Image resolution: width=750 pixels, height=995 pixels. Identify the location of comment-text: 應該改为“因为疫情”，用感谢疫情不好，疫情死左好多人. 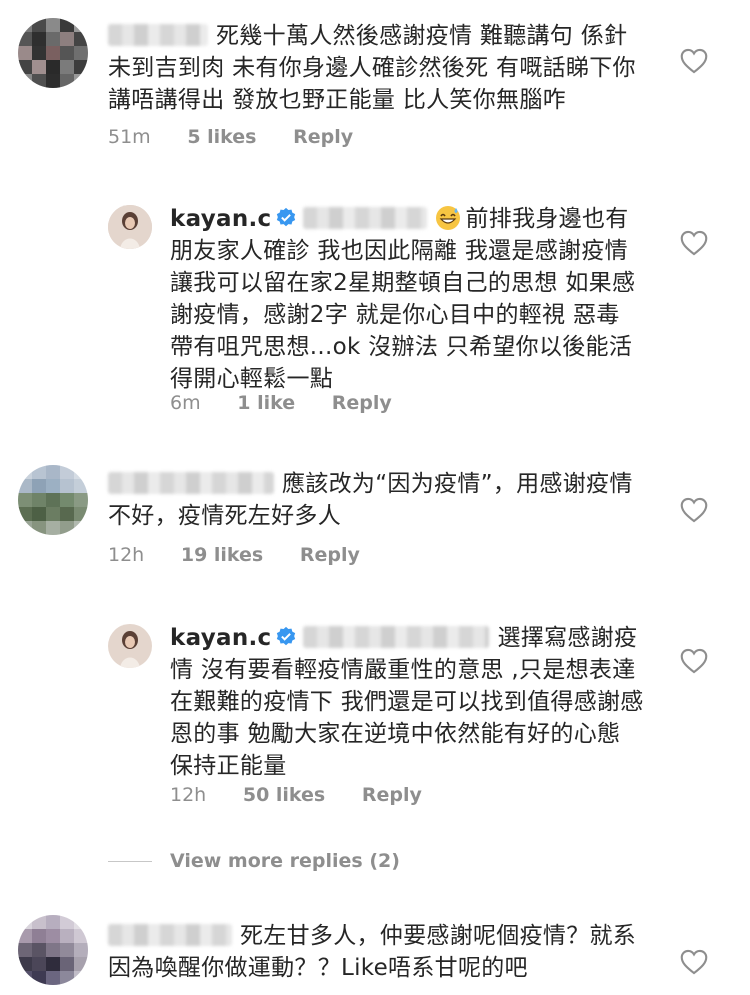
(370, 500).